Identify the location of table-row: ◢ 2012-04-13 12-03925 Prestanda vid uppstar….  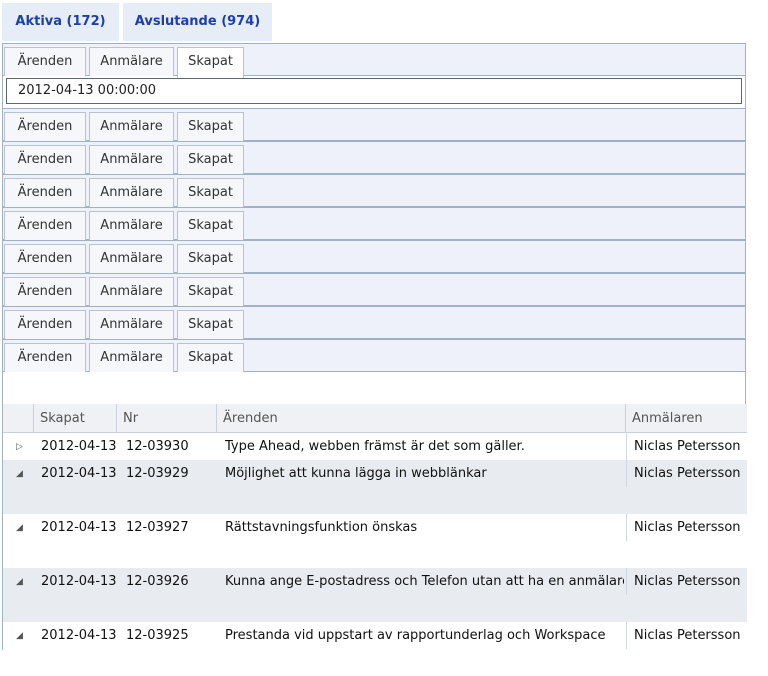
(375, 649).